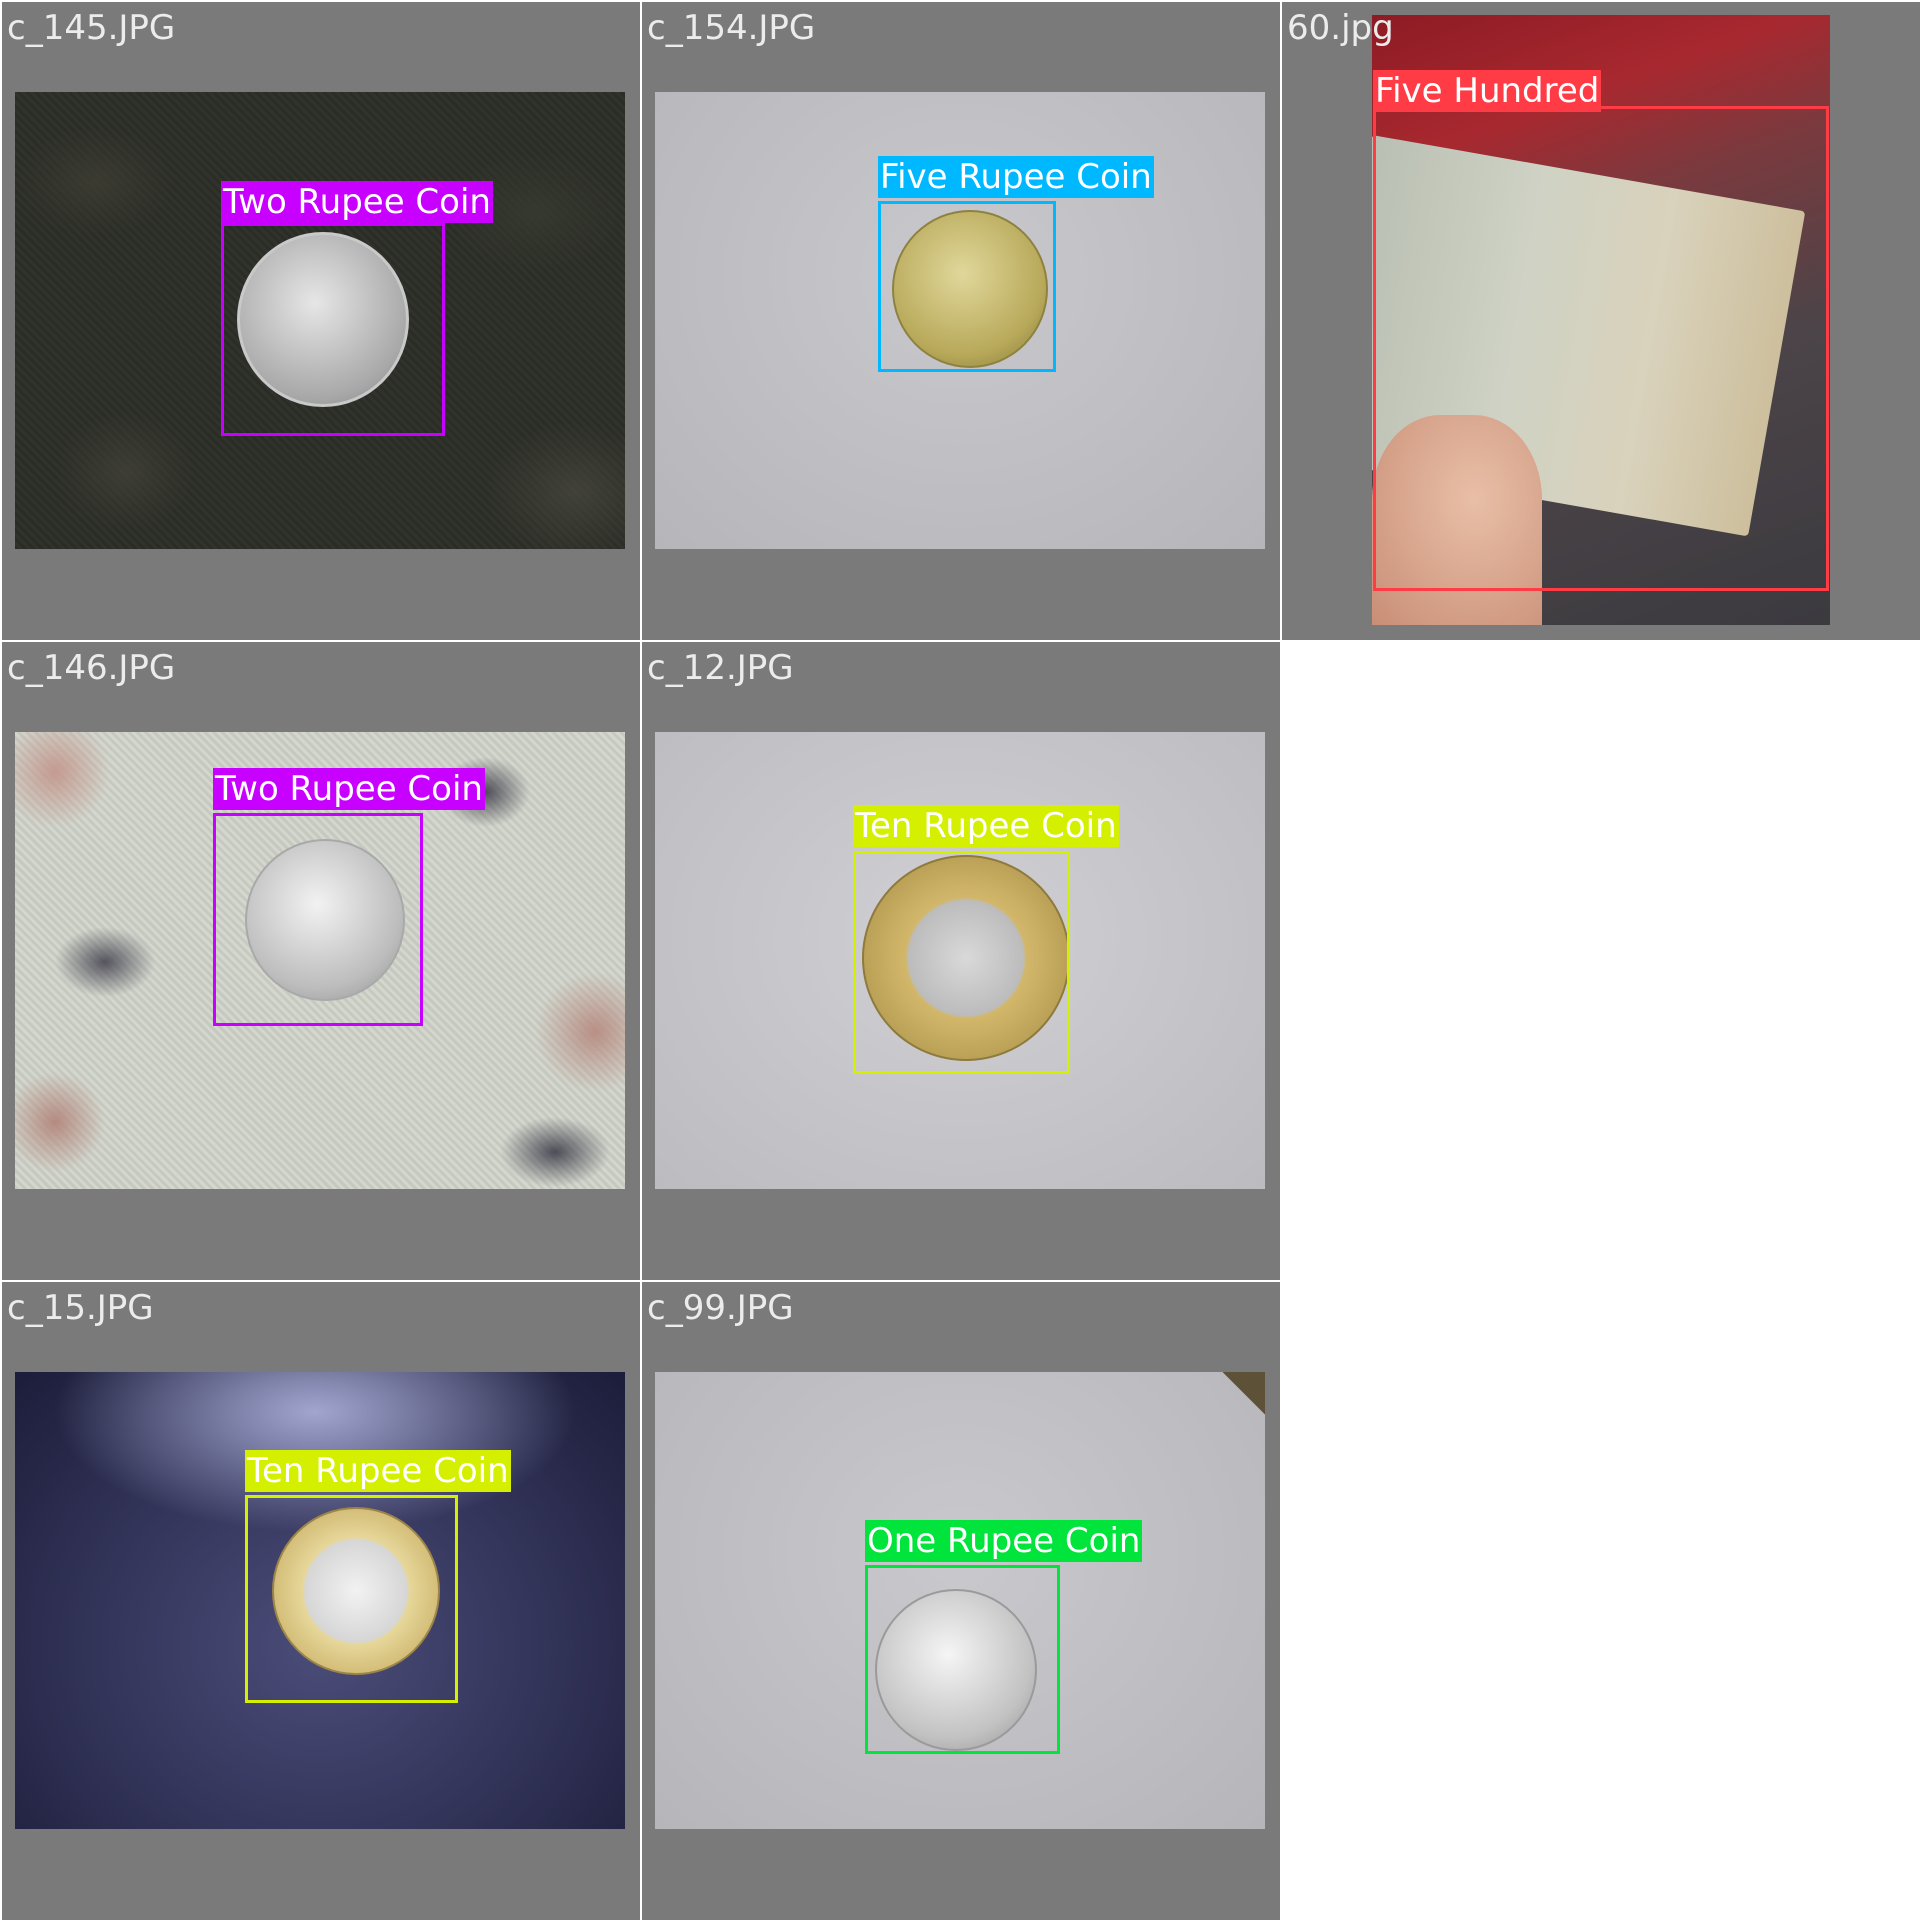 The height and width of the screenshot is (1920, 1920). What do you see at coordinates (91, 668) in the screenshot?
I see `image-filename: c_146.JPG` at bounding box center [91, 668].